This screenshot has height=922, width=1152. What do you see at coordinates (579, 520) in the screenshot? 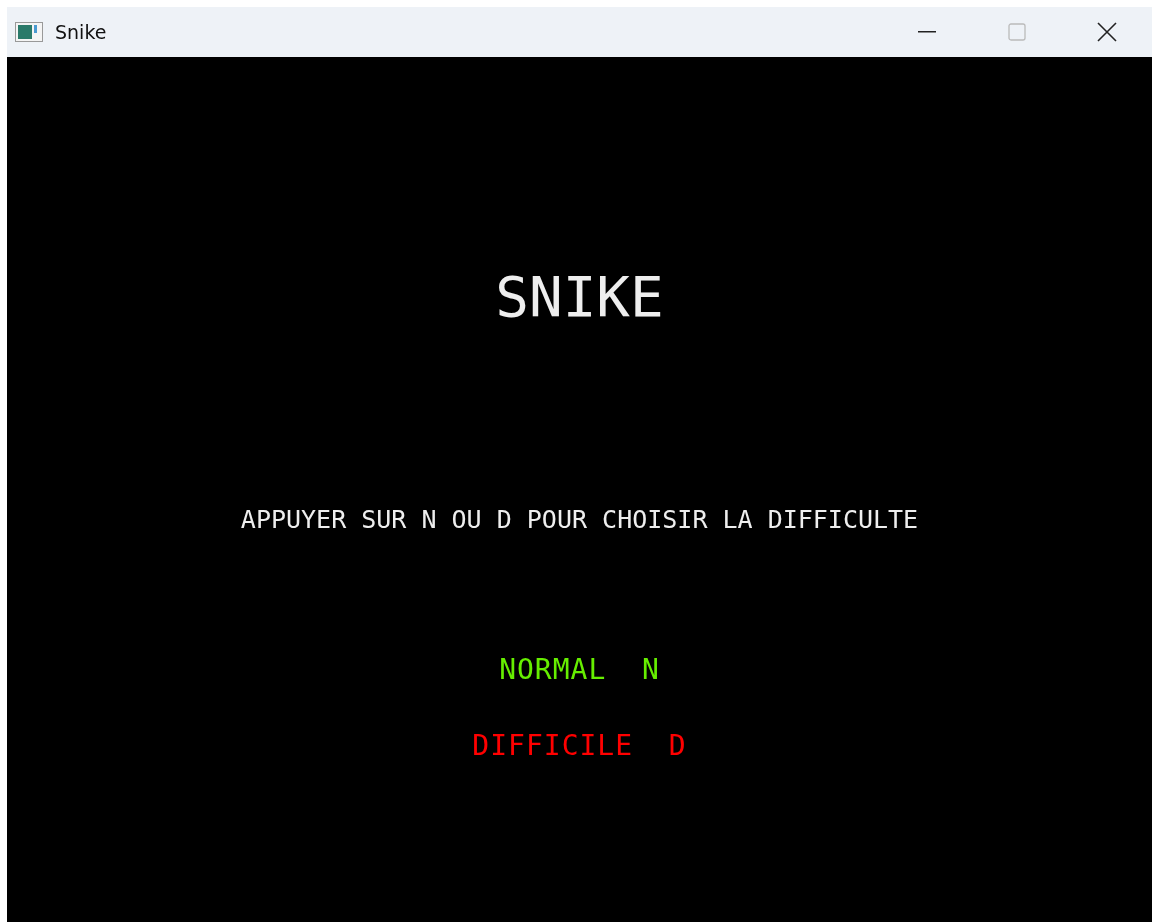
I see `instruction-text: APPUYER SUR N OU D POUR CHOISIR LA DIFFICULTE` at bounding box center [579, 520].